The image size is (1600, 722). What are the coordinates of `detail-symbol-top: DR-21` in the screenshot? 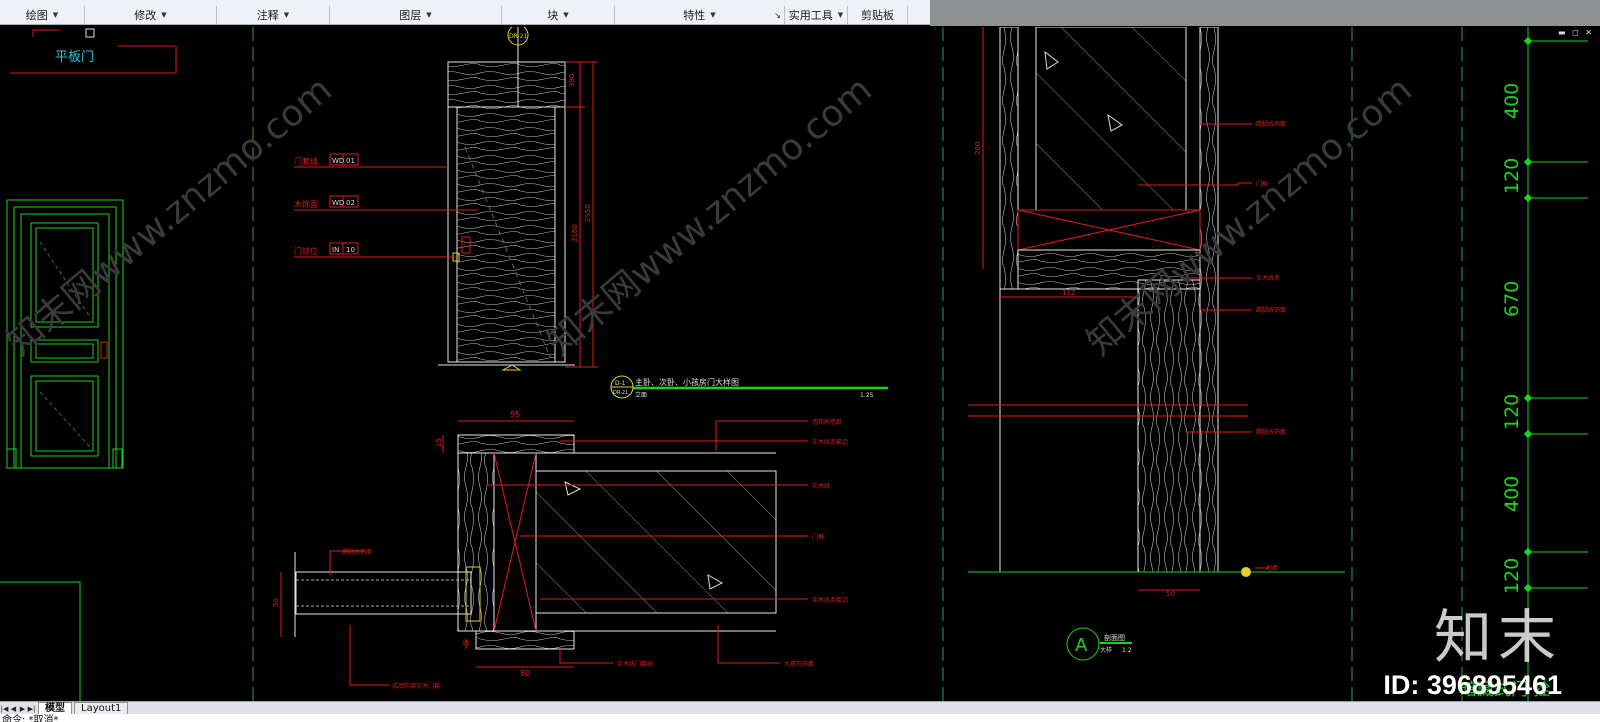 It's located at (518, 36).